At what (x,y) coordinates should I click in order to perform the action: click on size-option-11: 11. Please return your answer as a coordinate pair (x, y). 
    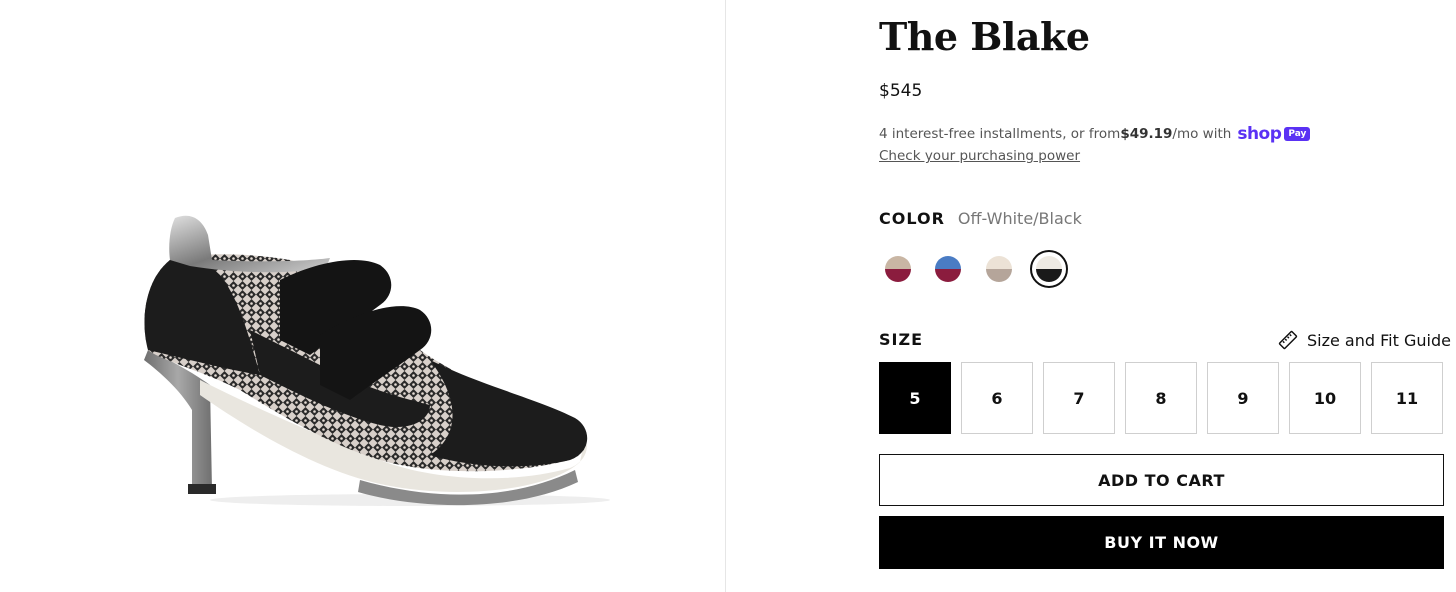
    Looking at the image, I should click on (1407, 398).